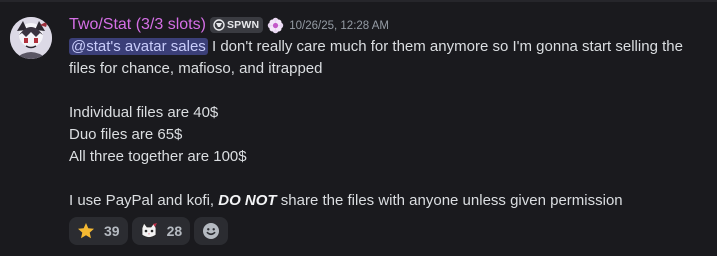 The image size is (717, 256). I want to click on message-text: I use PayPal and kofi,, so click(144, 200).